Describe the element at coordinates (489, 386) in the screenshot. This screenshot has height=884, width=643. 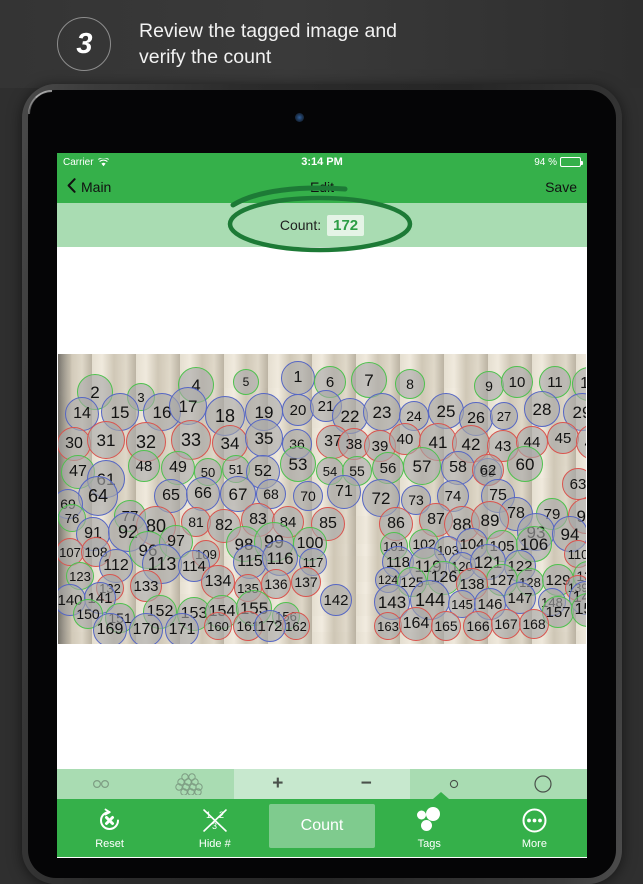
I see `photo-tag: 9` at that location.